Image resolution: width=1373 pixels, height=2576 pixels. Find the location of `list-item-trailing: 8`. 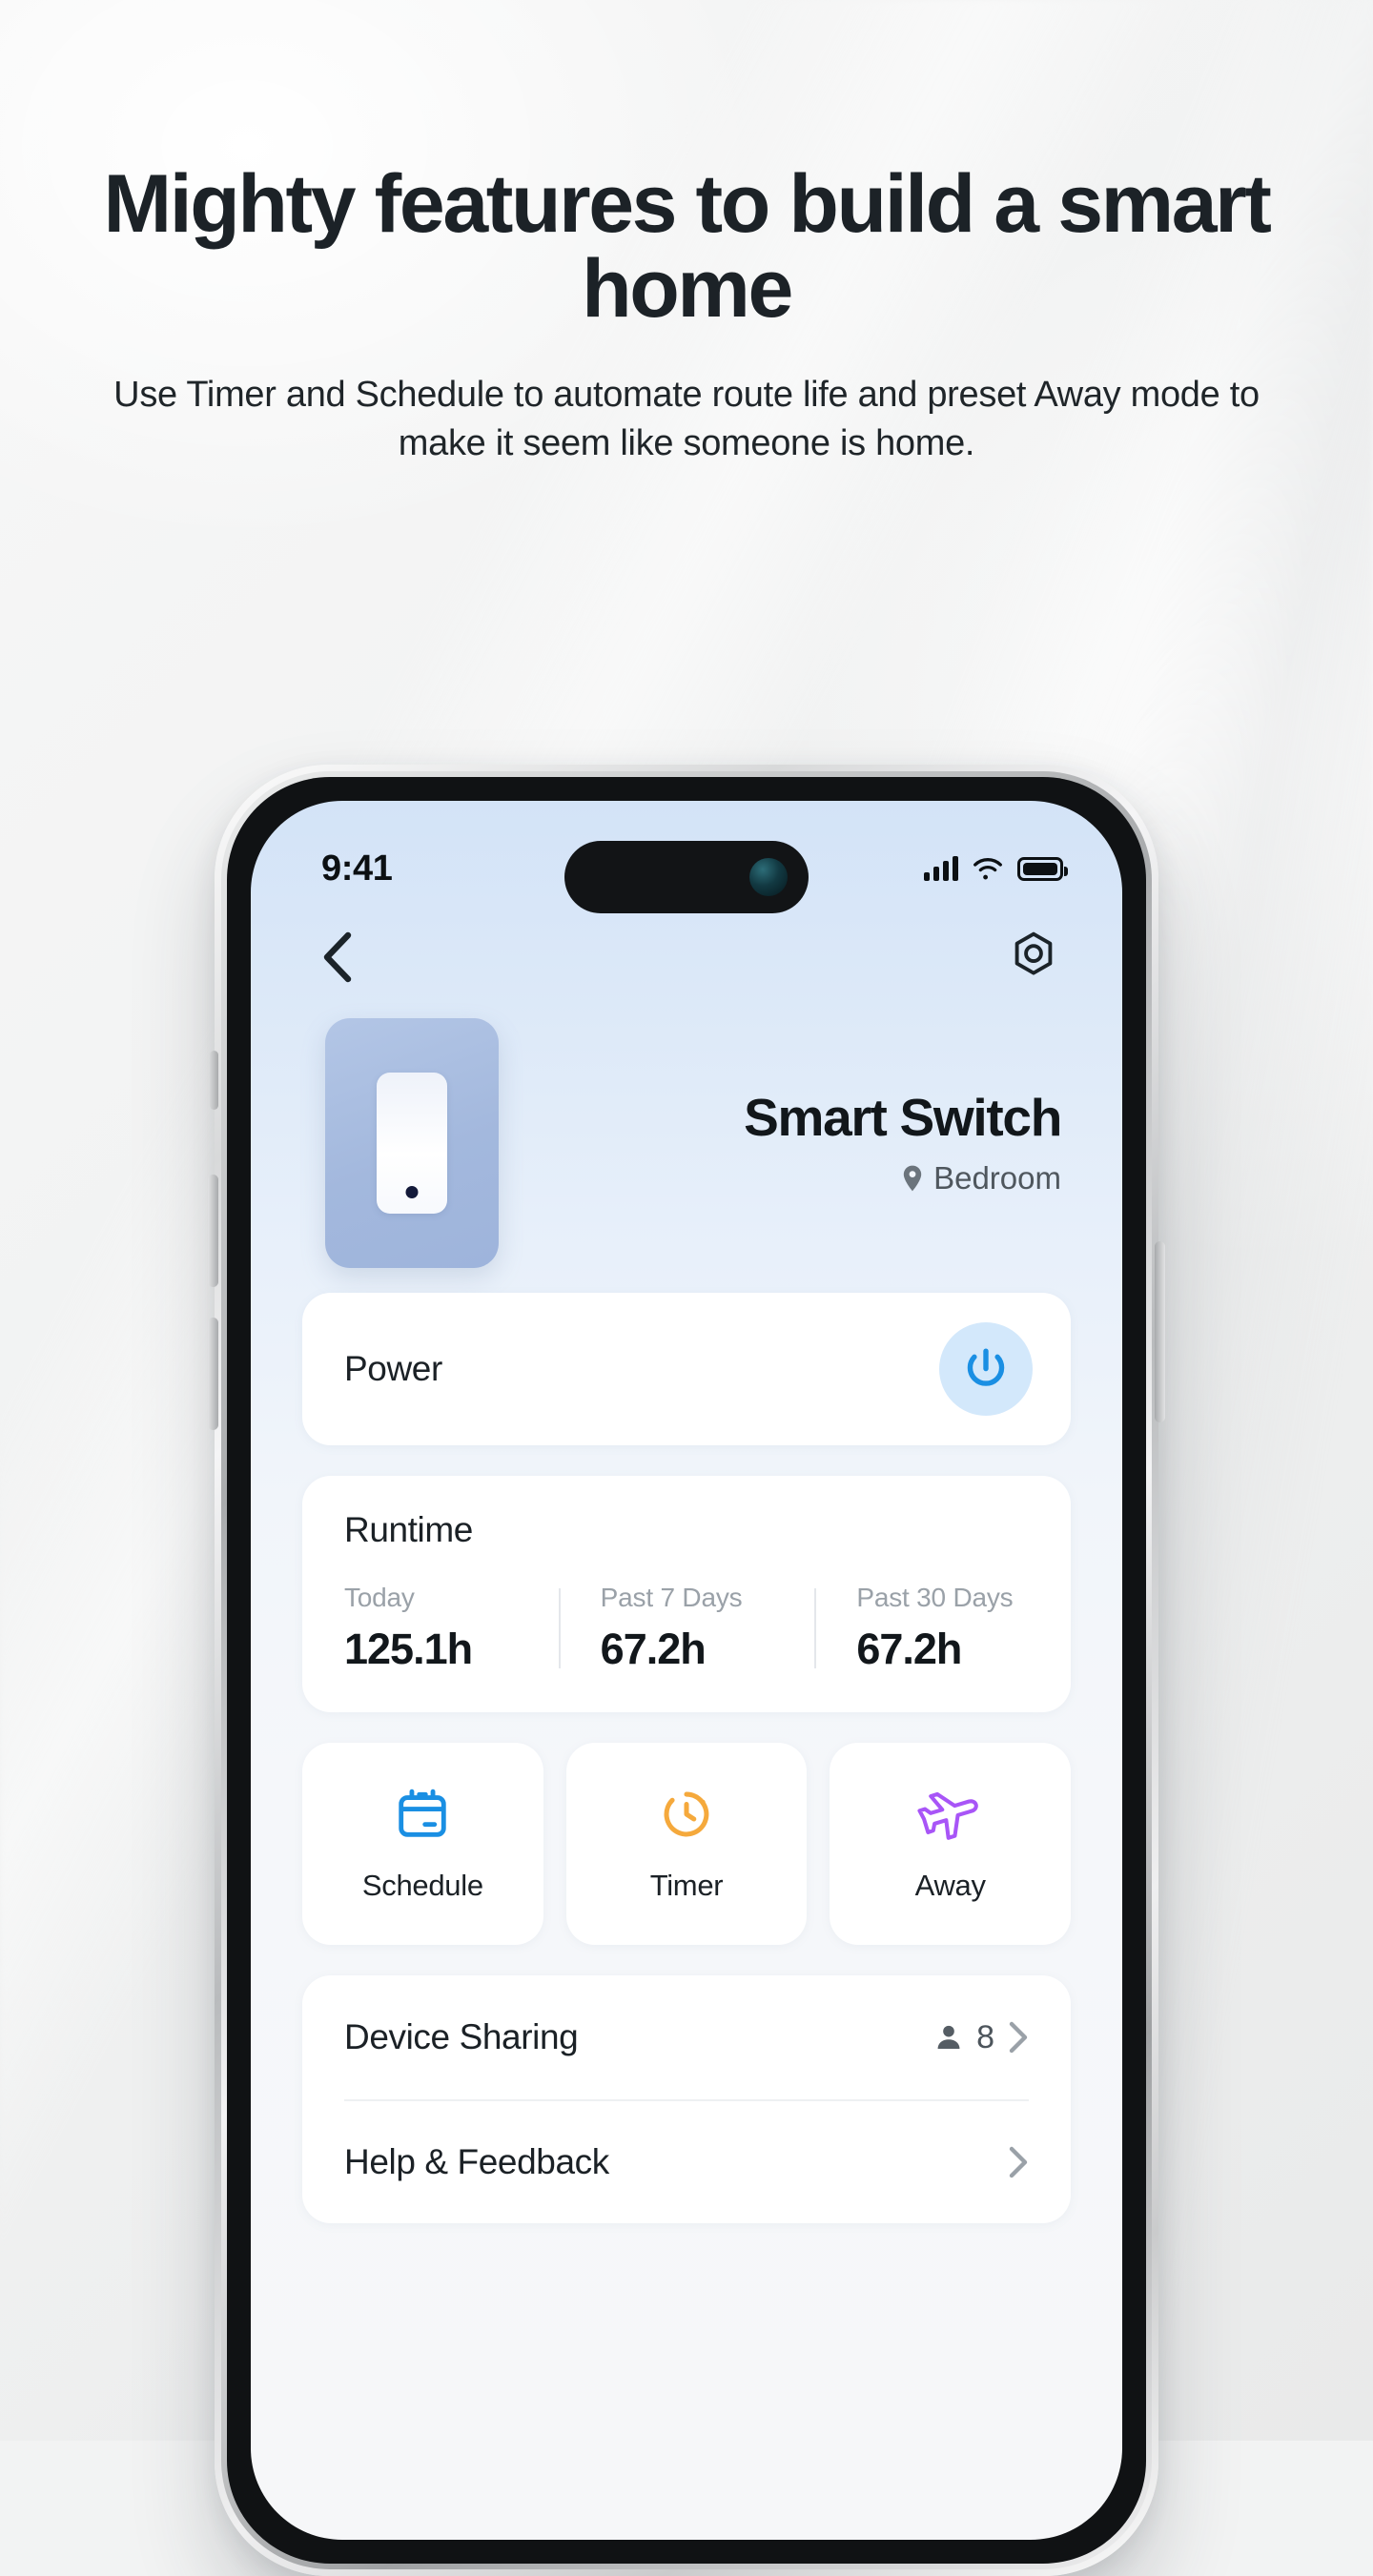

list-item-trailing: 8 is located at coordinates (981, 2038).